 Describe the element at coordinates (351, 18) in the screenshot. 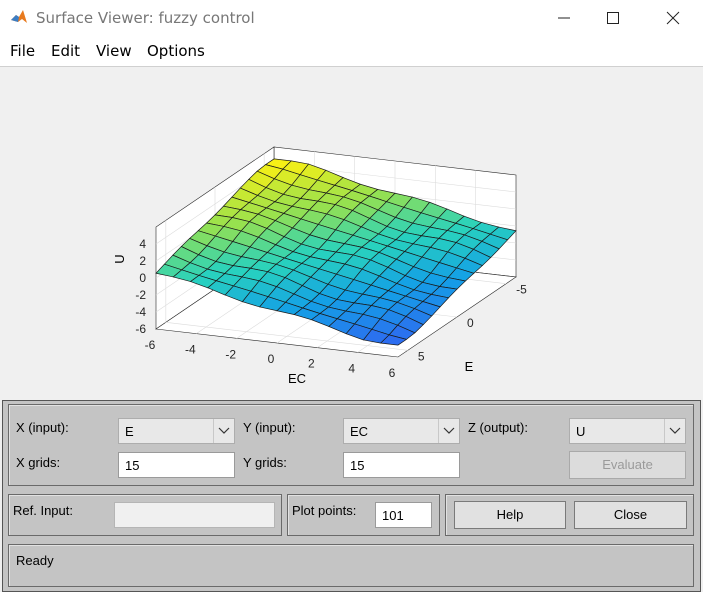

I see `title-bar: Surface Viewer: fuzzy control` at that location.